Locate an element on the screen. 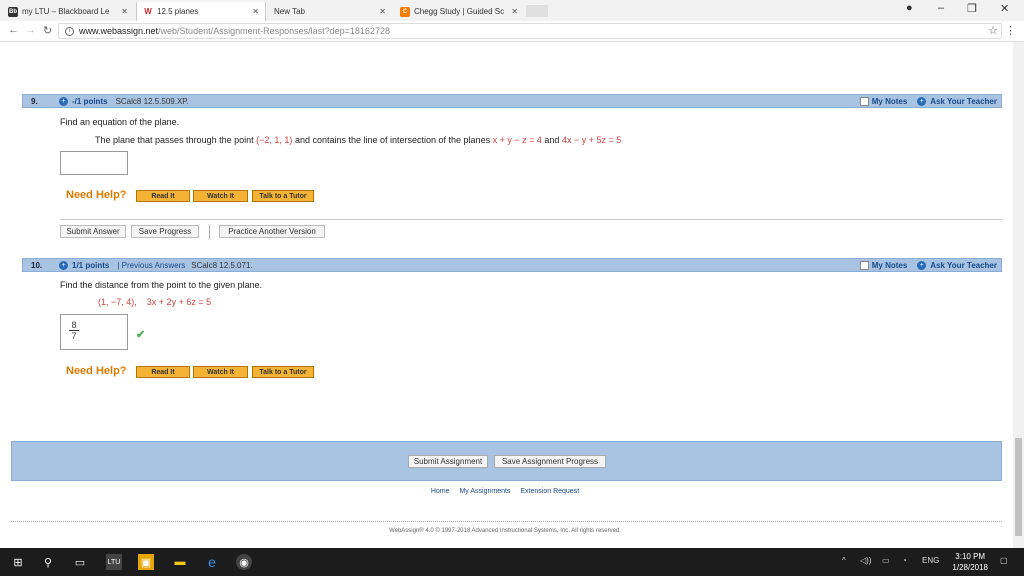  home-link: Home is located at coordinates (440, 491).